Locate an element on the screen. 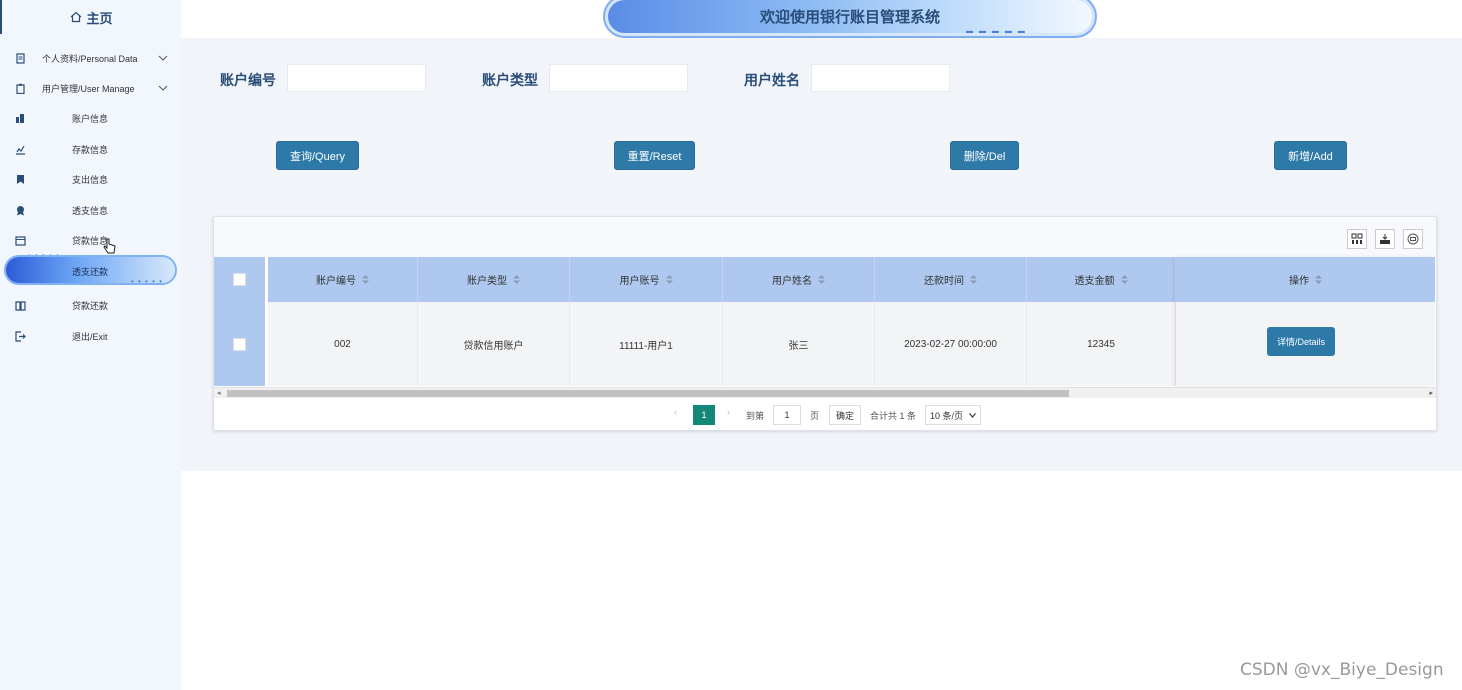  sidebar-item-loan-repay: 贷款还款 is located at coordinates (90, 305).